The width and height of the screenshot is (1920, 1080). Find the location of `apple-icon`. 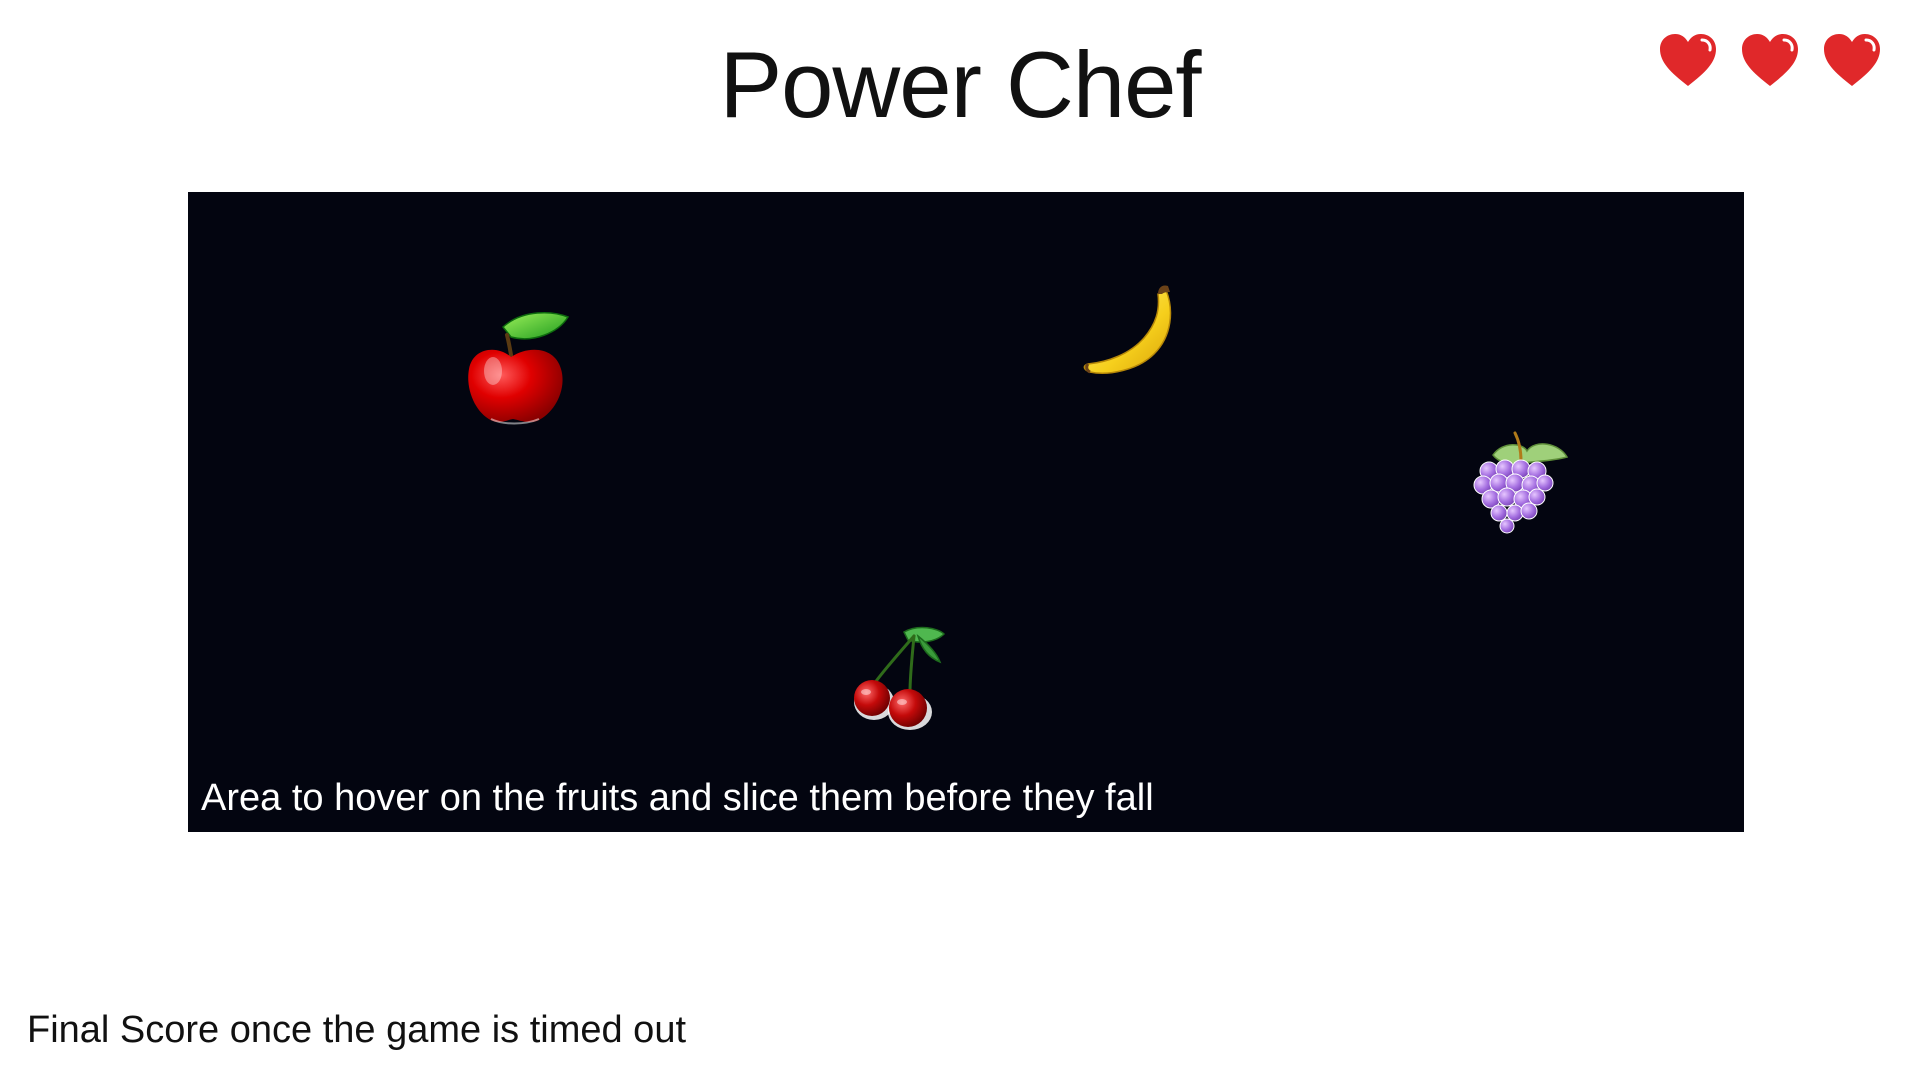

apple-icon is located at coordinates (518, 367).